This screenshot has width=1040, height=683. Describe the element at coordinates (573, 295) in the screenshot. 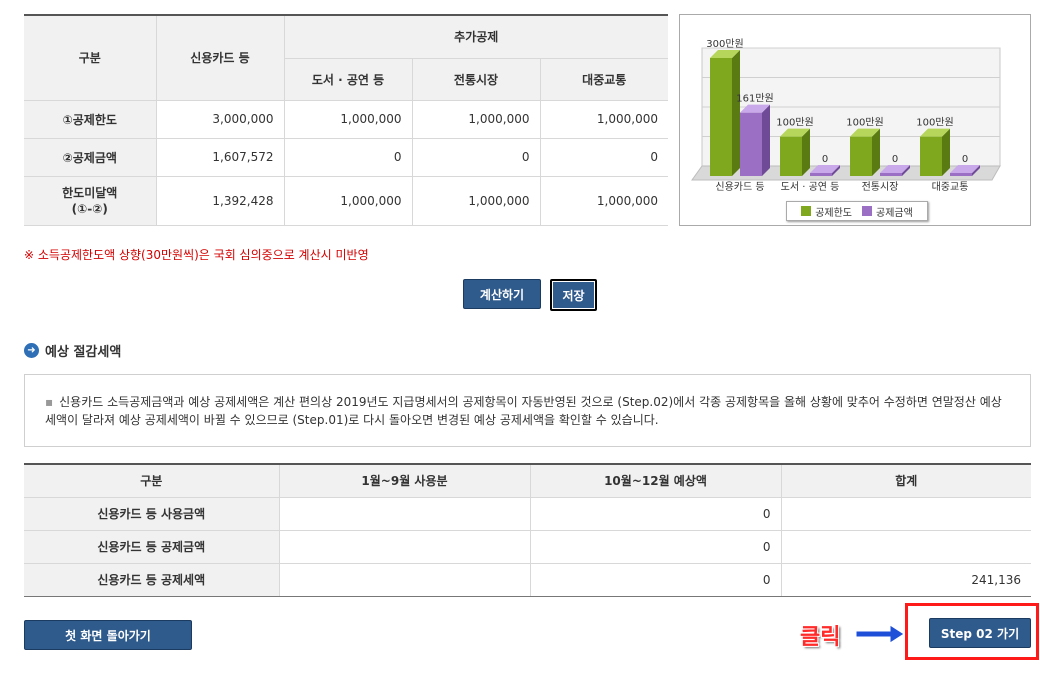

I see `save-button: 저장` at that location.